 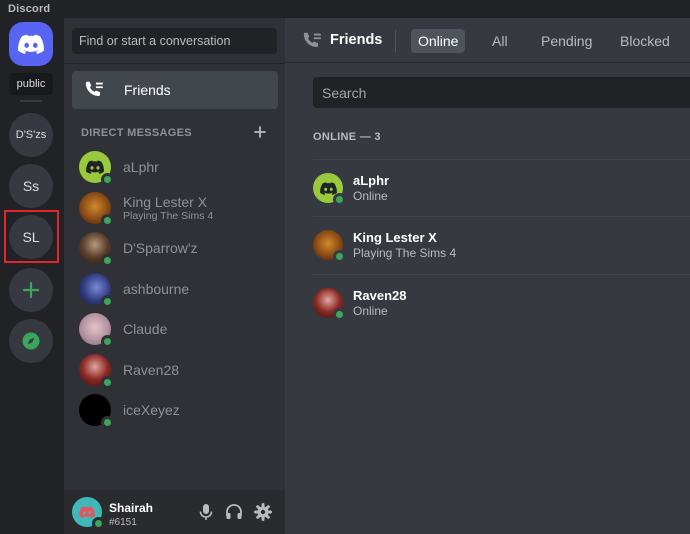 I want to click on friends-label: Friends, so click(x=147, y=90).